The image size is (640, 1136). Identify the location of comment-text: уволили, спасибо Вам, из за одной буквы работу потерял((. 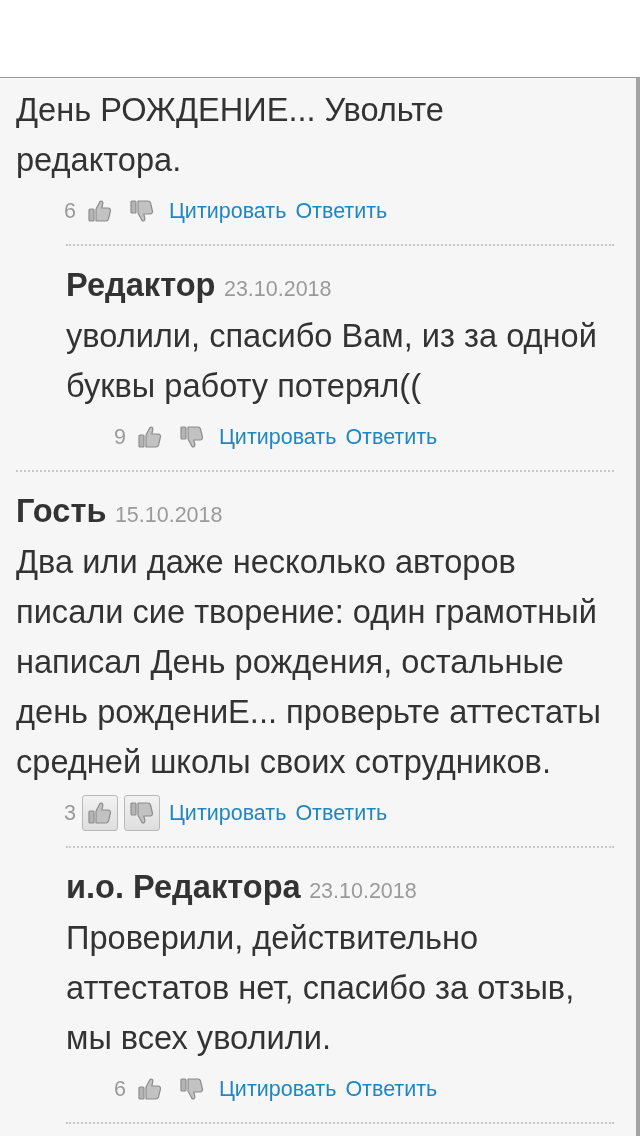
(332, 361).